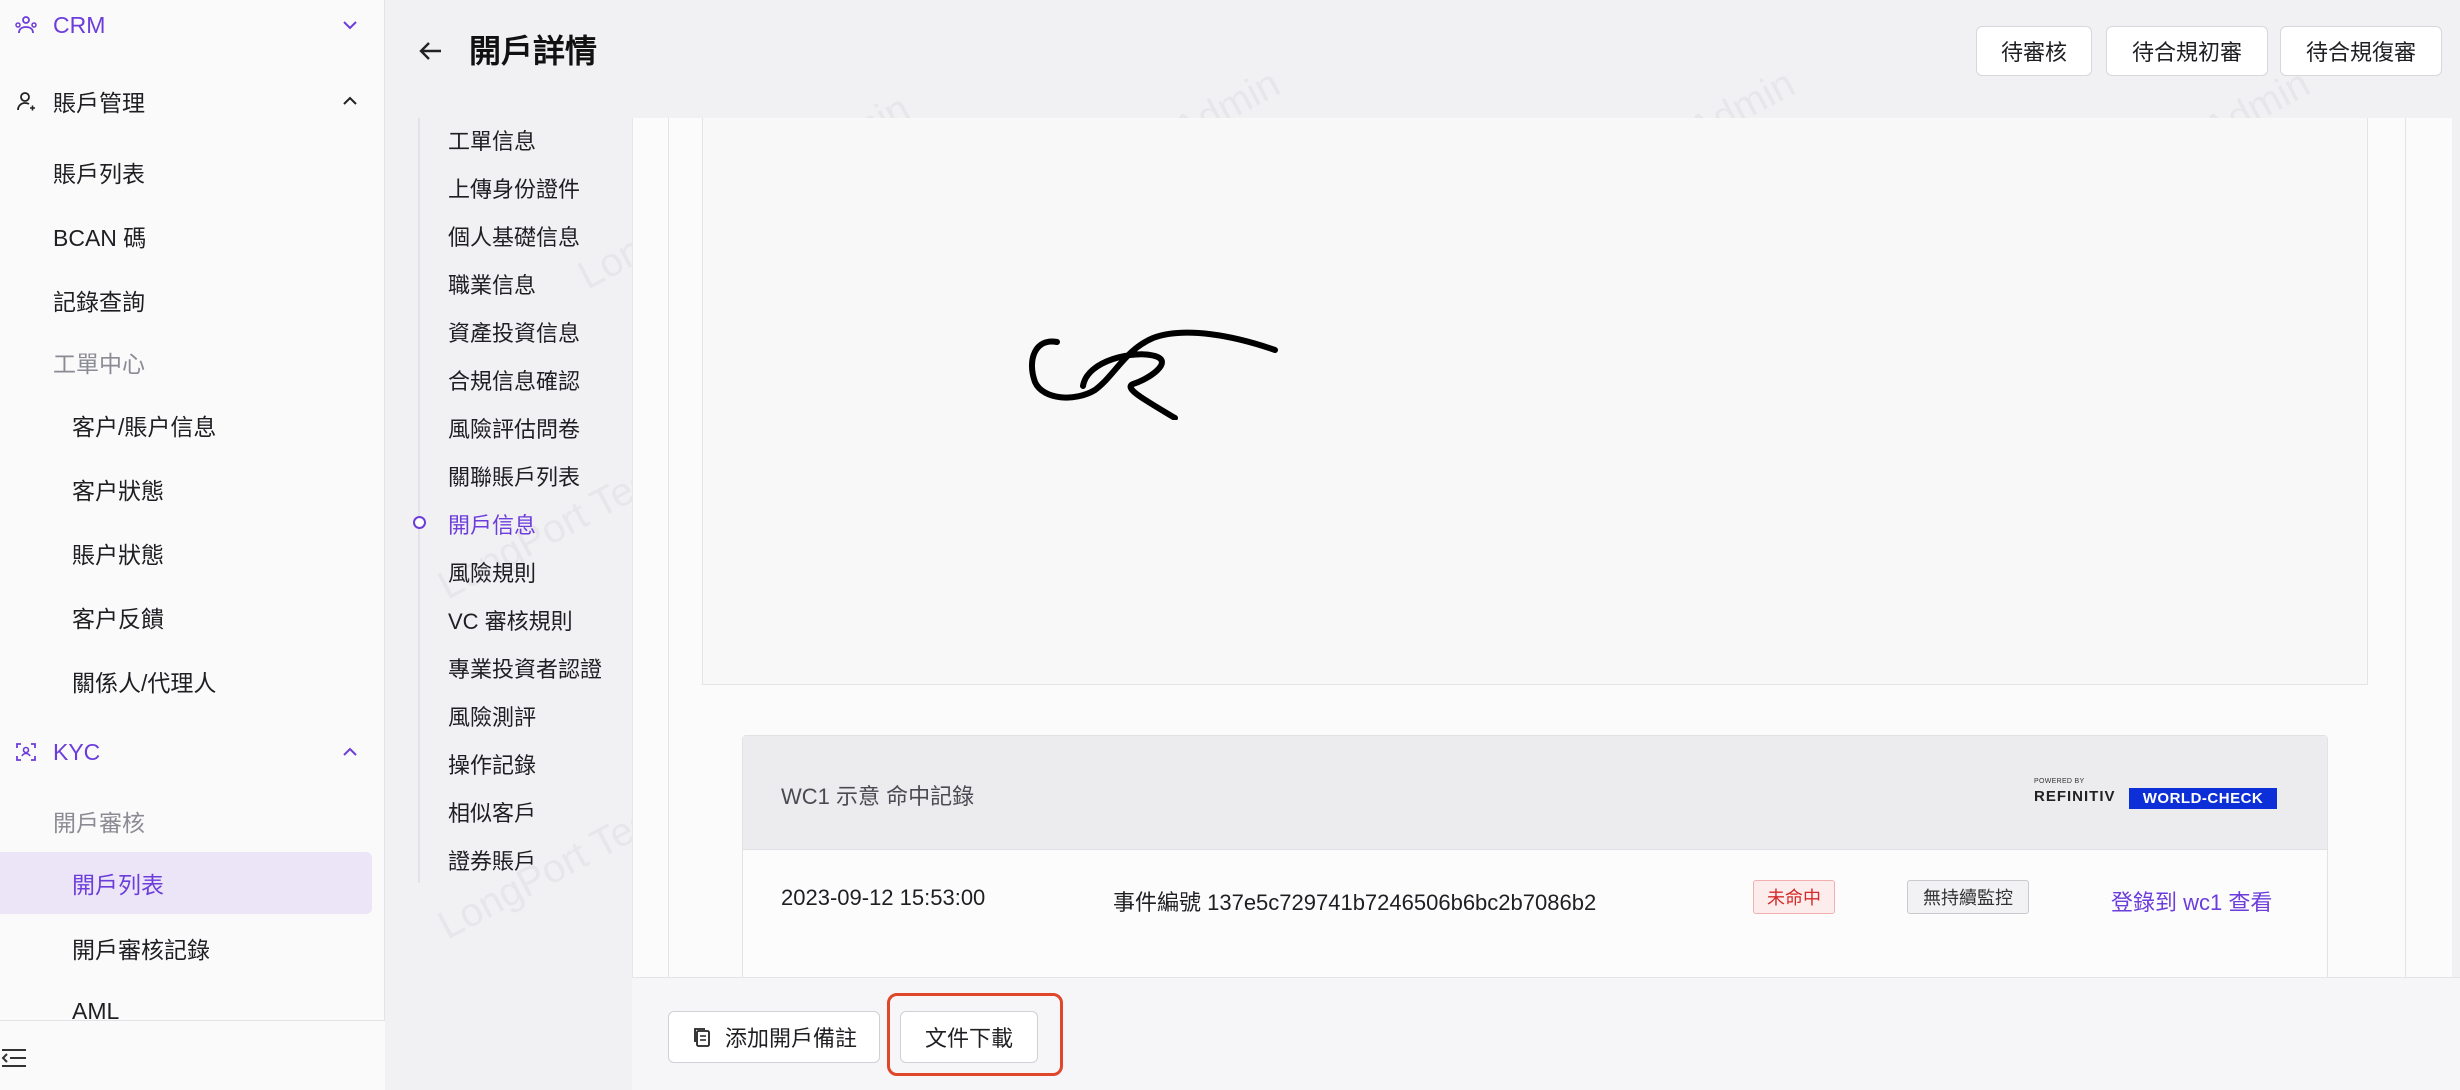 The height and width of the screenshot is (1090, 2460). Describe the element at coordinates (99, 103) in the screenshot. I see `nav-group-label: 賬戶管理` at that location.